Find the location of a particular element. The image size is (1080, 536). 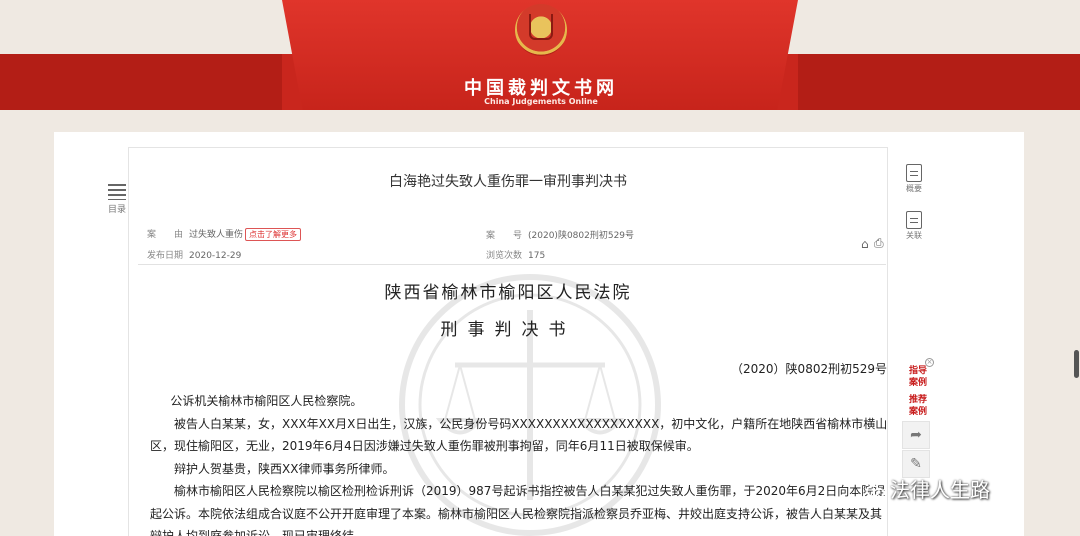

summary-button: 概要 is located at coordinates (914, 179).